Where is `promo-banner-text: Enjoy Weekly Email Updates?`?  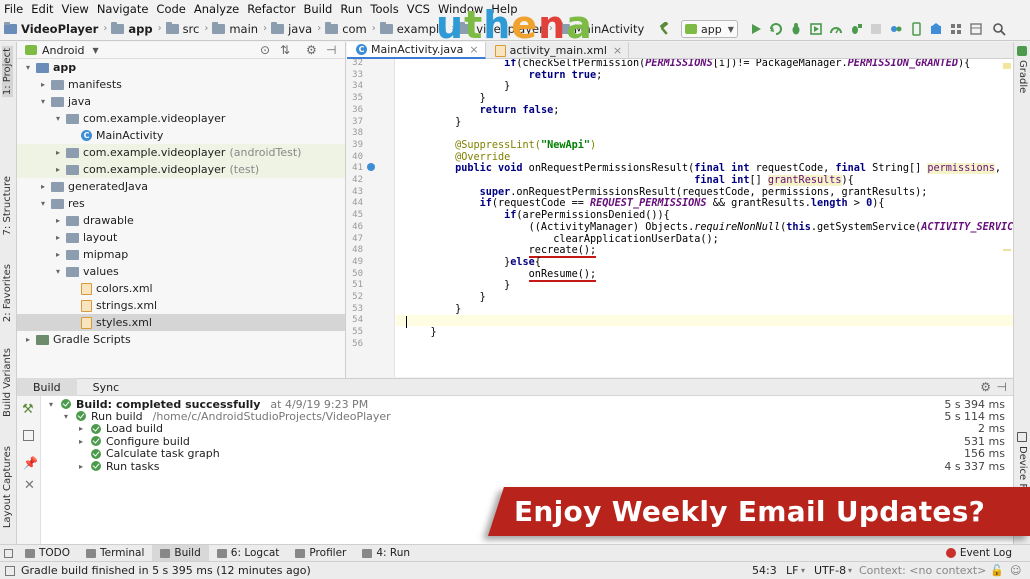 promo-banner-text: Enjoy Weekly Email Updates? is located at coordinates (769, 511).